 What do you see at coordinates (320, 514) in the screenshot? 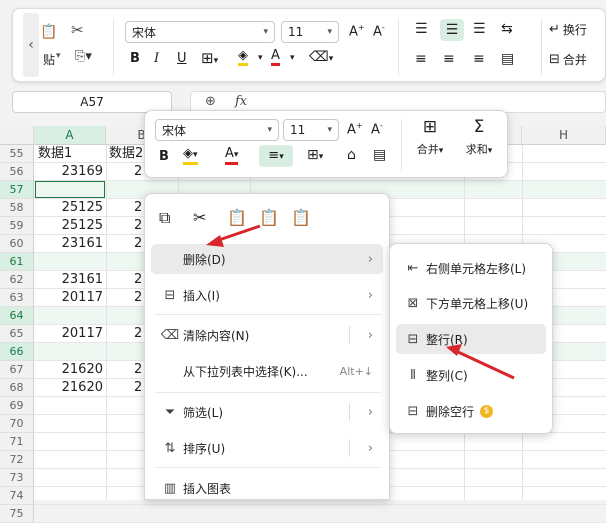
I see `grid-row` at bounding box center [320, 514].